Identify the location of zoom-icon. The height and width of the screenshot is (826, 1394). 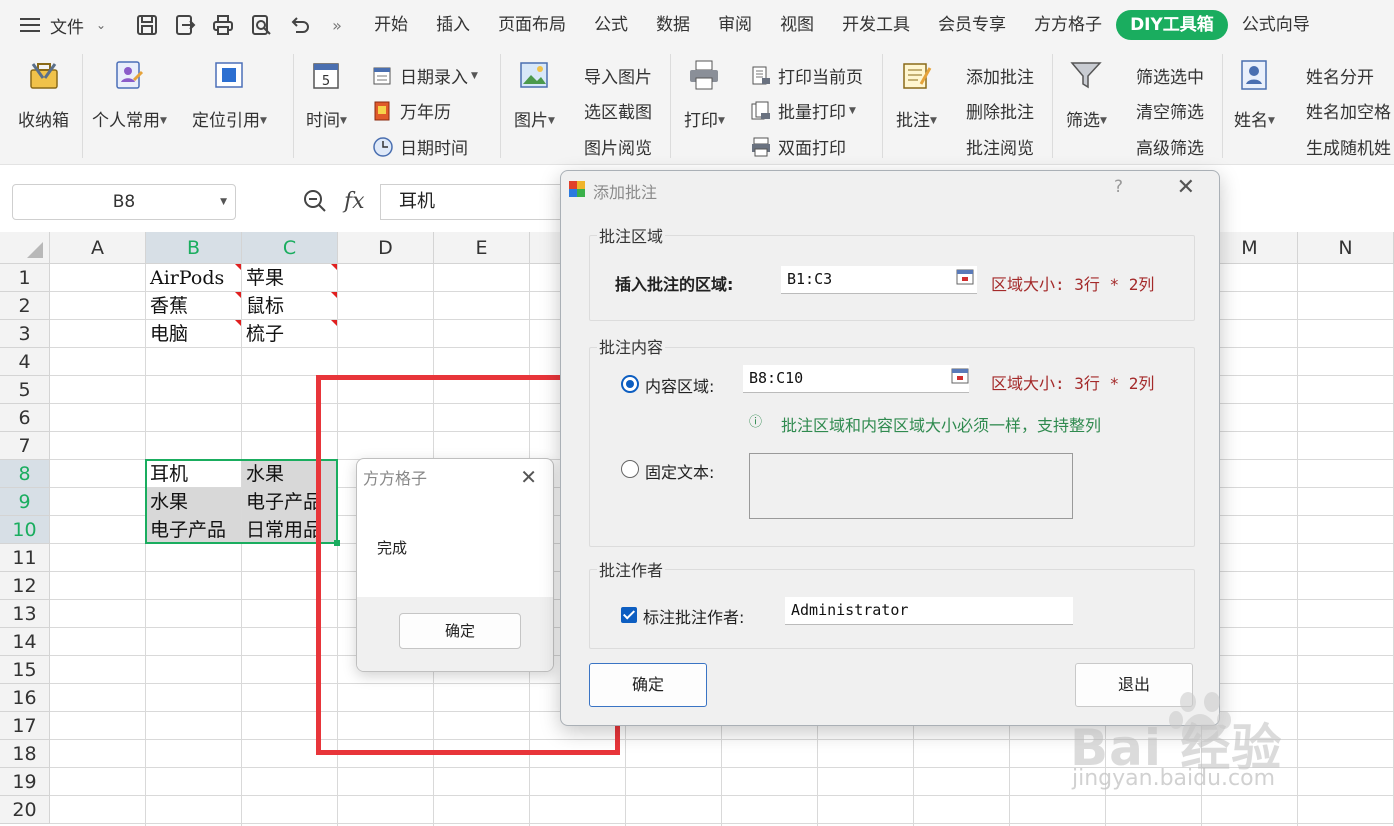
(315, 201).